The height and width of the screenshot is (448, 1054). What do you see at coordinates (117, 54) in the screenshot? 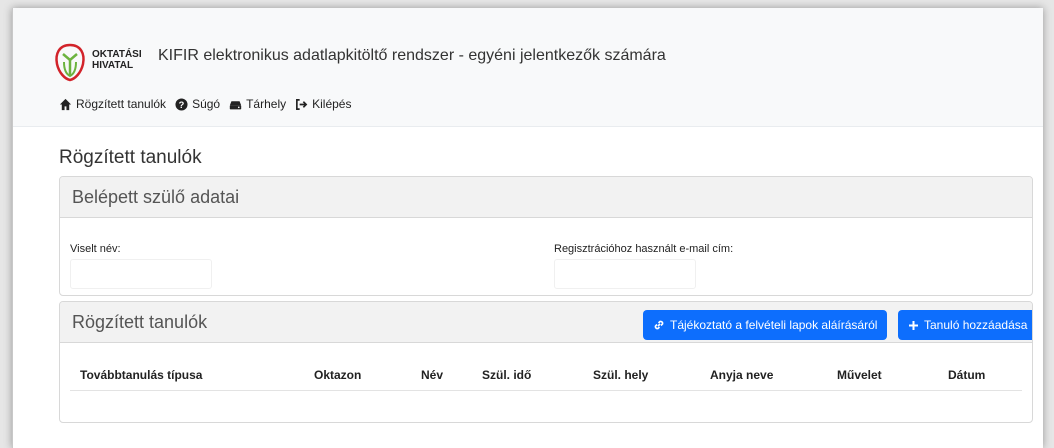
I see `logo-line1: OKTATÁSI` at bounding box center [117, 54].